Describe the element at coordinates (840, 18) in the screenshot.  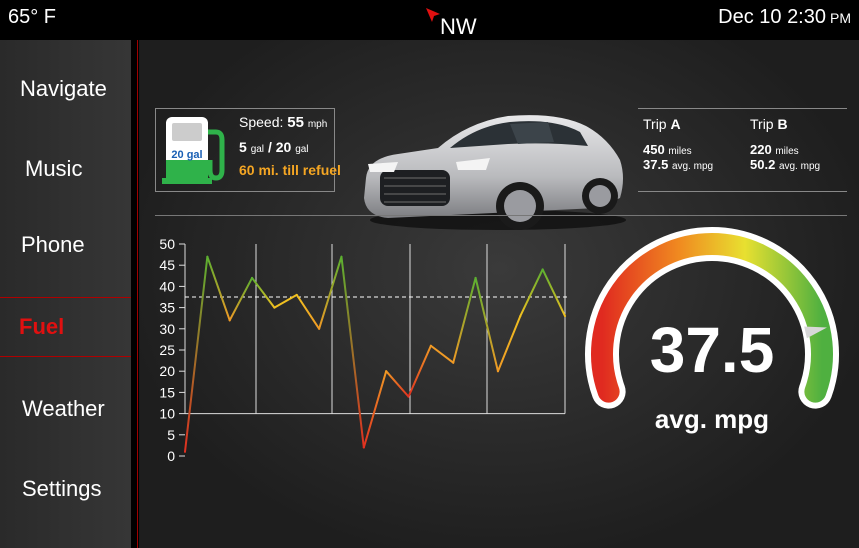
I see `ampm-readout: PM` at that location.